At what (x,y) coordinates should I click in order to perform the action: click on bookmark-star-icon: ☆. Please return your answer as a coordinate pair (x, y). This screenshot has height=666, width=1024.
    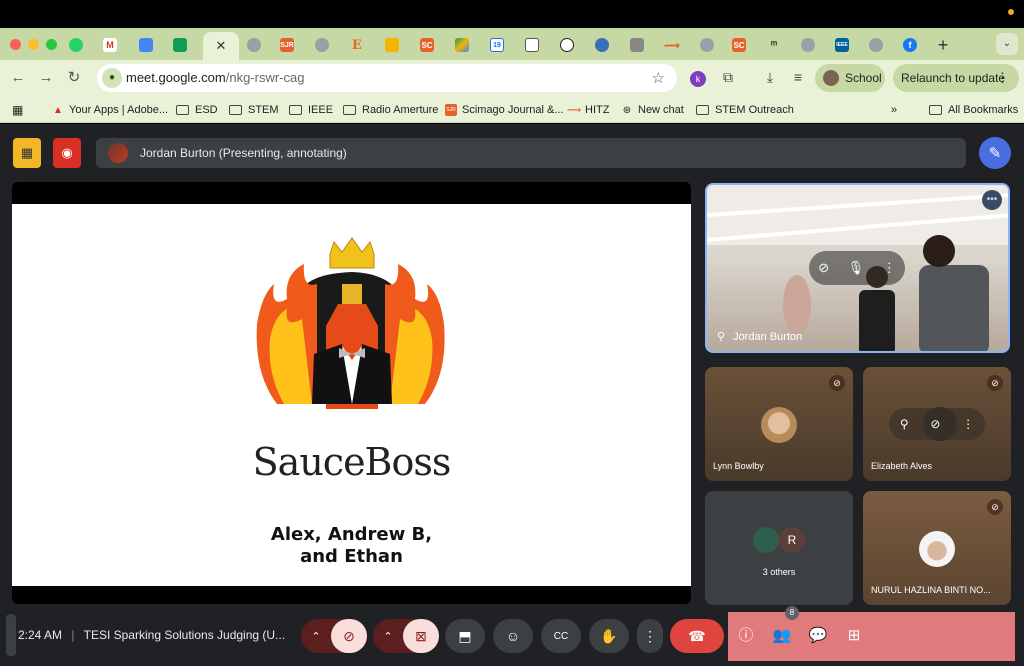
    Looking at the image, I should click on (658, 78).